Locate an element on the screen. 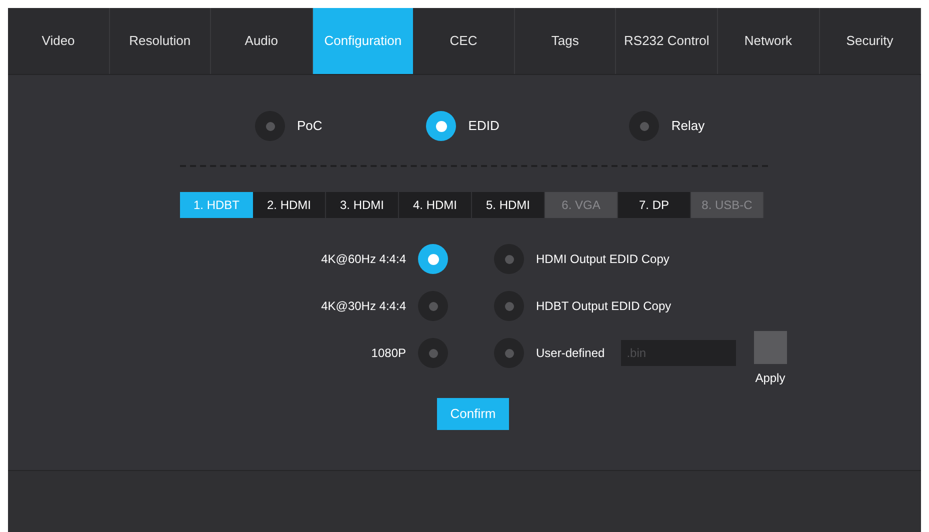 The height and width of the screenshot is (532, 929). apply-label: Apply is located at coordinates (770, 378).